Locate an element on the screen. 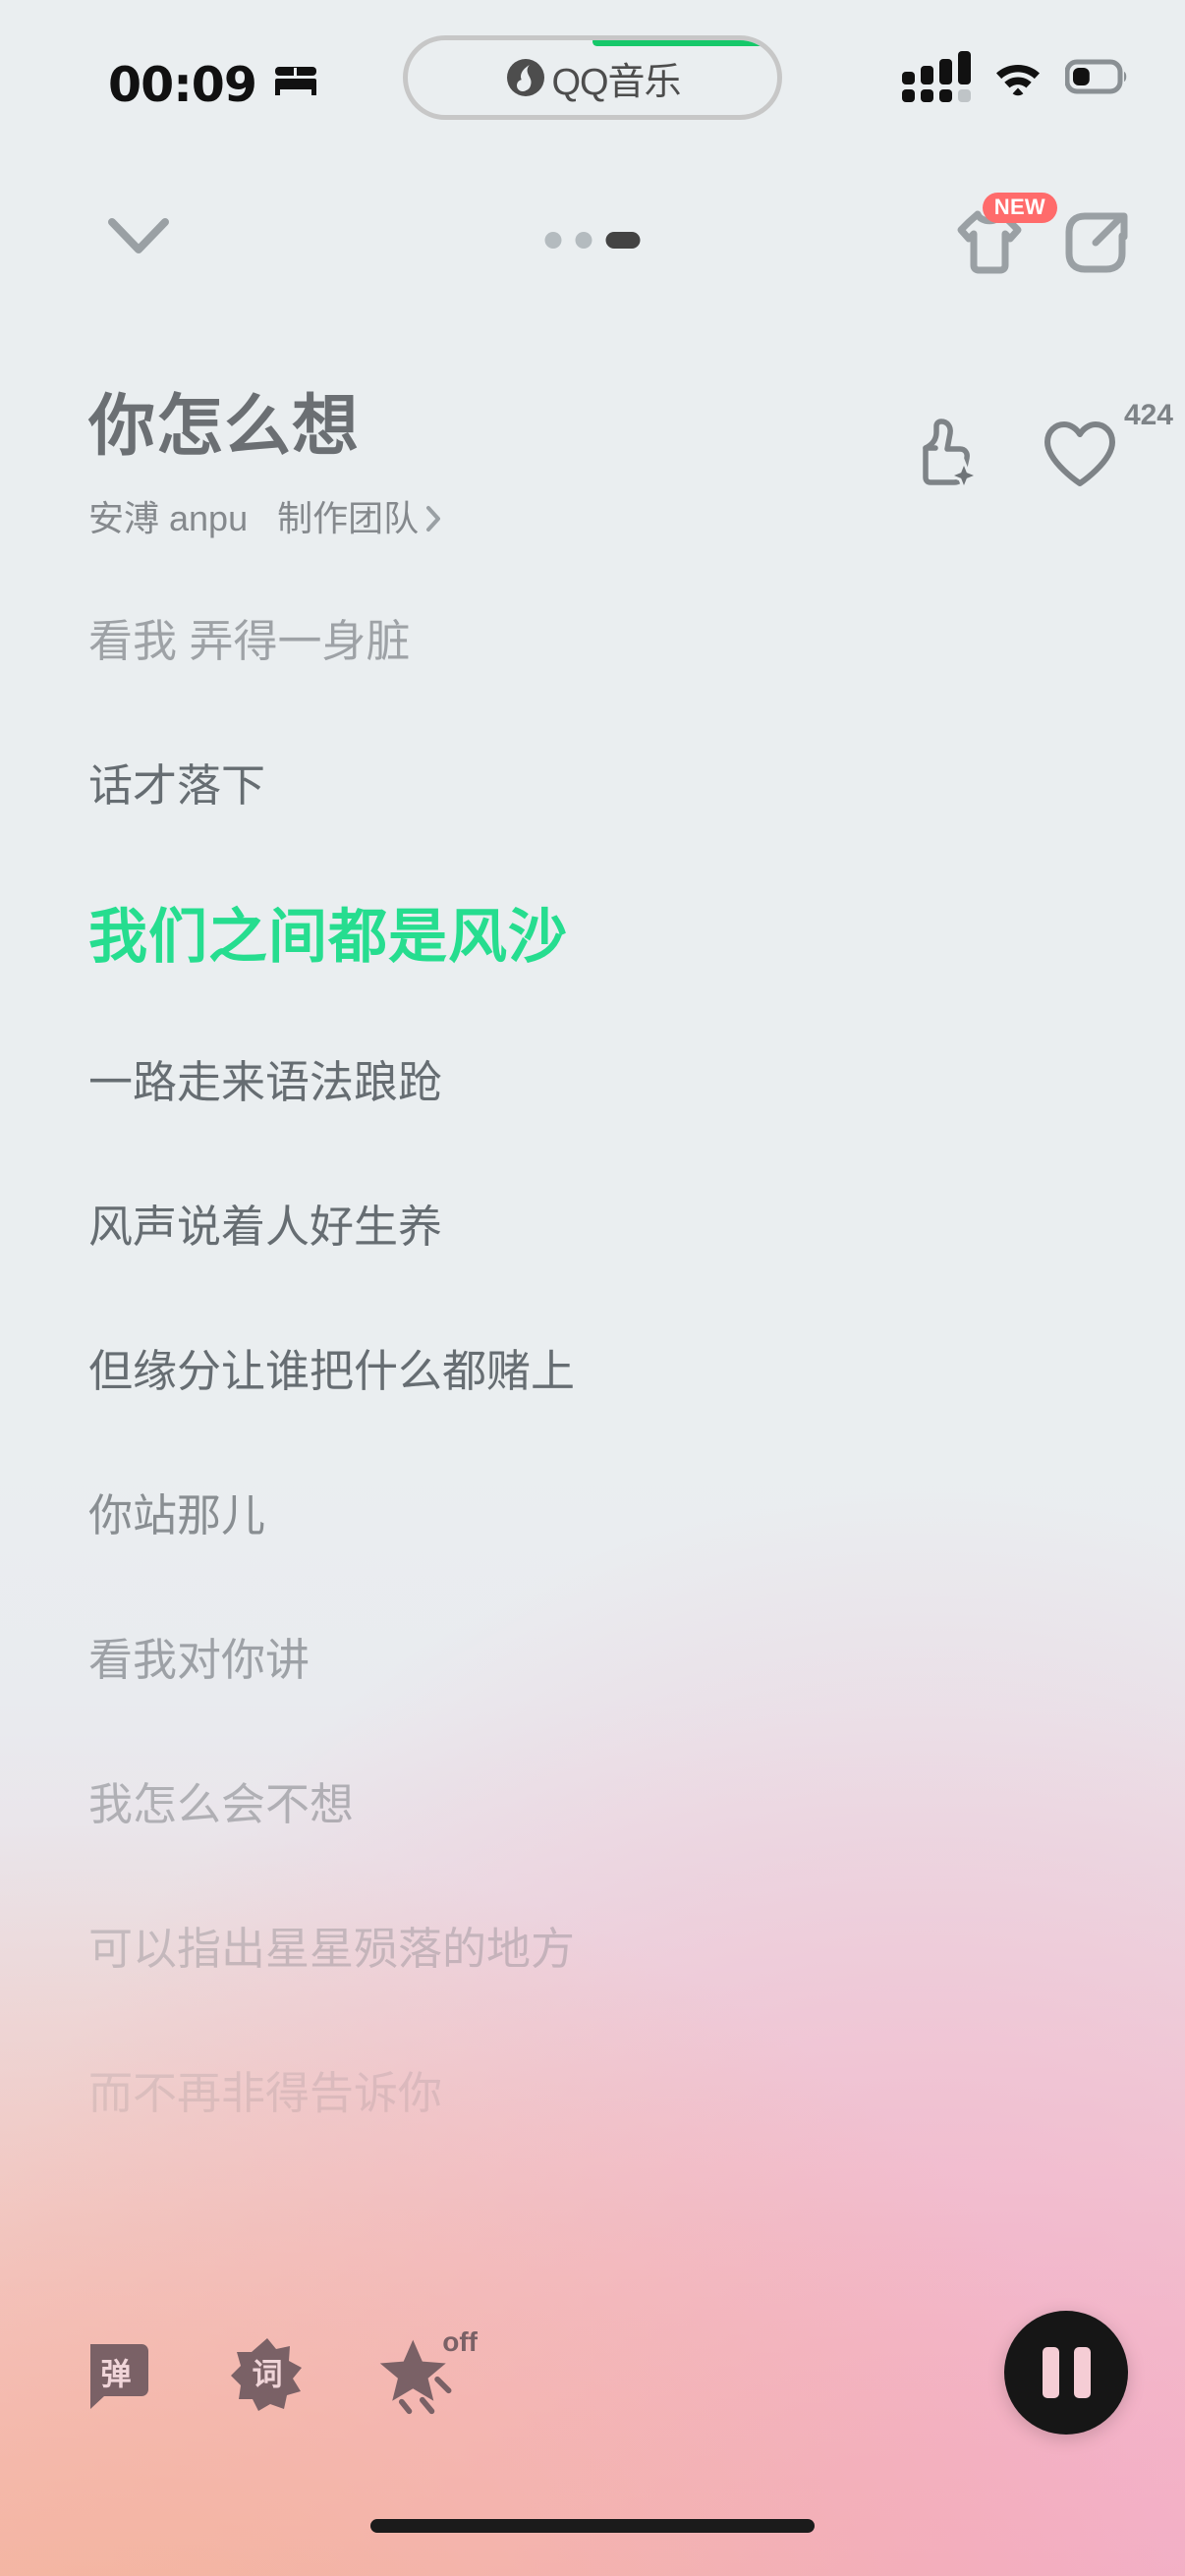 The width and height of the screenshot is (1185, 2576). thumbs-up-sparkle-icon is located at coordinates (953, 456).